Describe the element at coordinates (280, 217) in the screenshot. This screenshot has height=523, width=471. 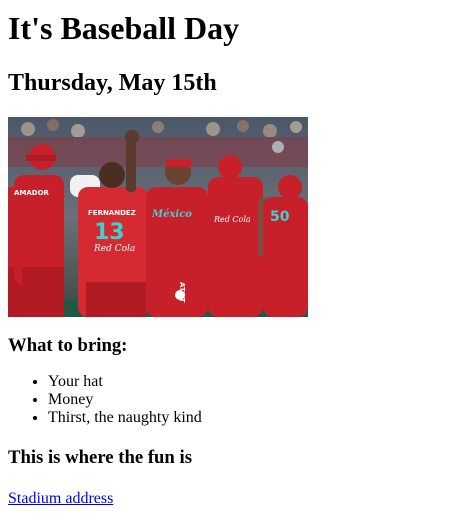
I see `jersey-number-50: 50` at that location.